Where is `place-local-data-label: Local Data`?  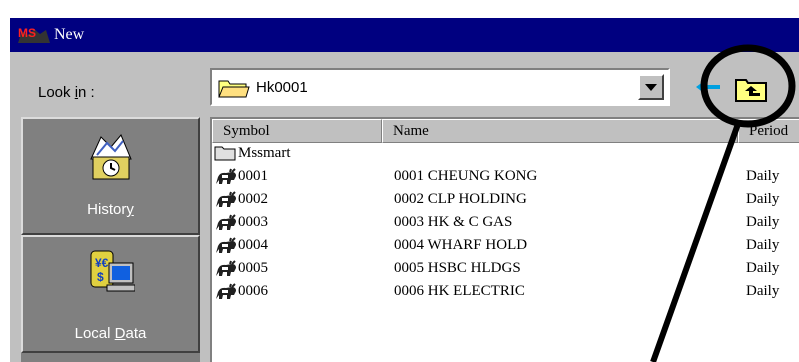 place-local-data-label: Local Data is located at coordinates (110, 333).